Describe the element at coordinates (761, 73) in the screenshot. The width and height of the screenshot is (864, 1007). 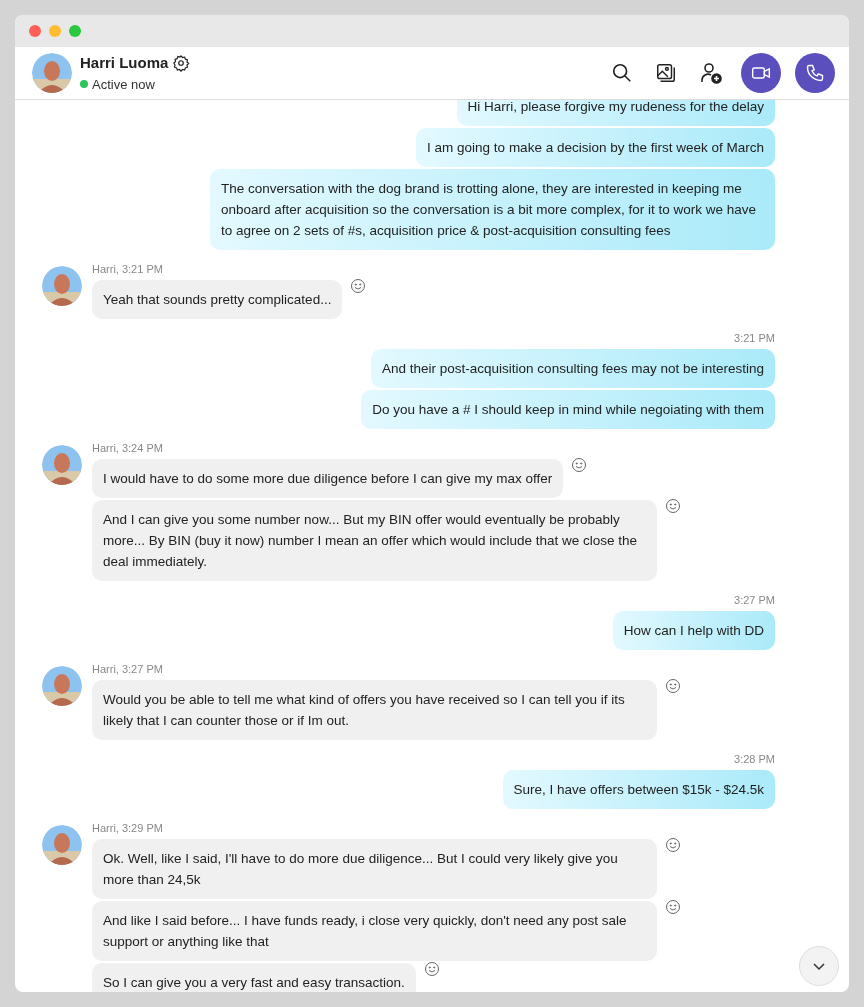
I see `video-call-button` at that location.